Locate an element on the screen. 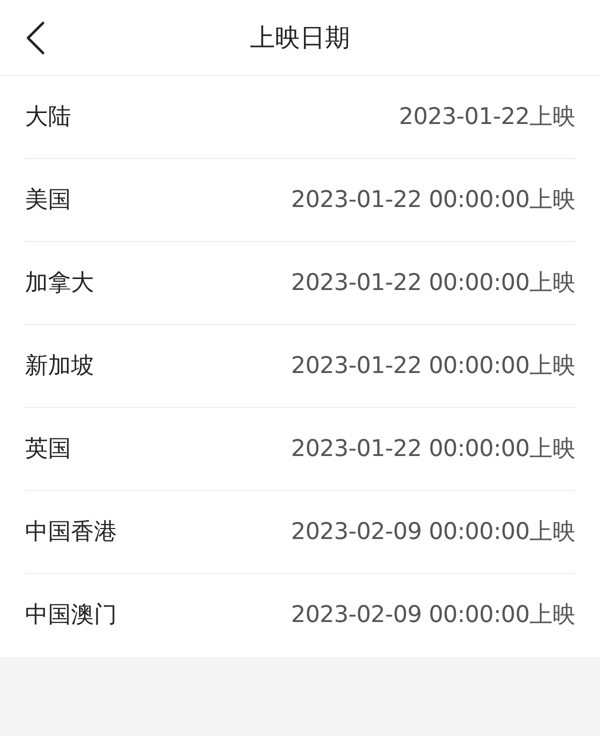  region-label: 中国香港 is located at coordinates (71, 532).